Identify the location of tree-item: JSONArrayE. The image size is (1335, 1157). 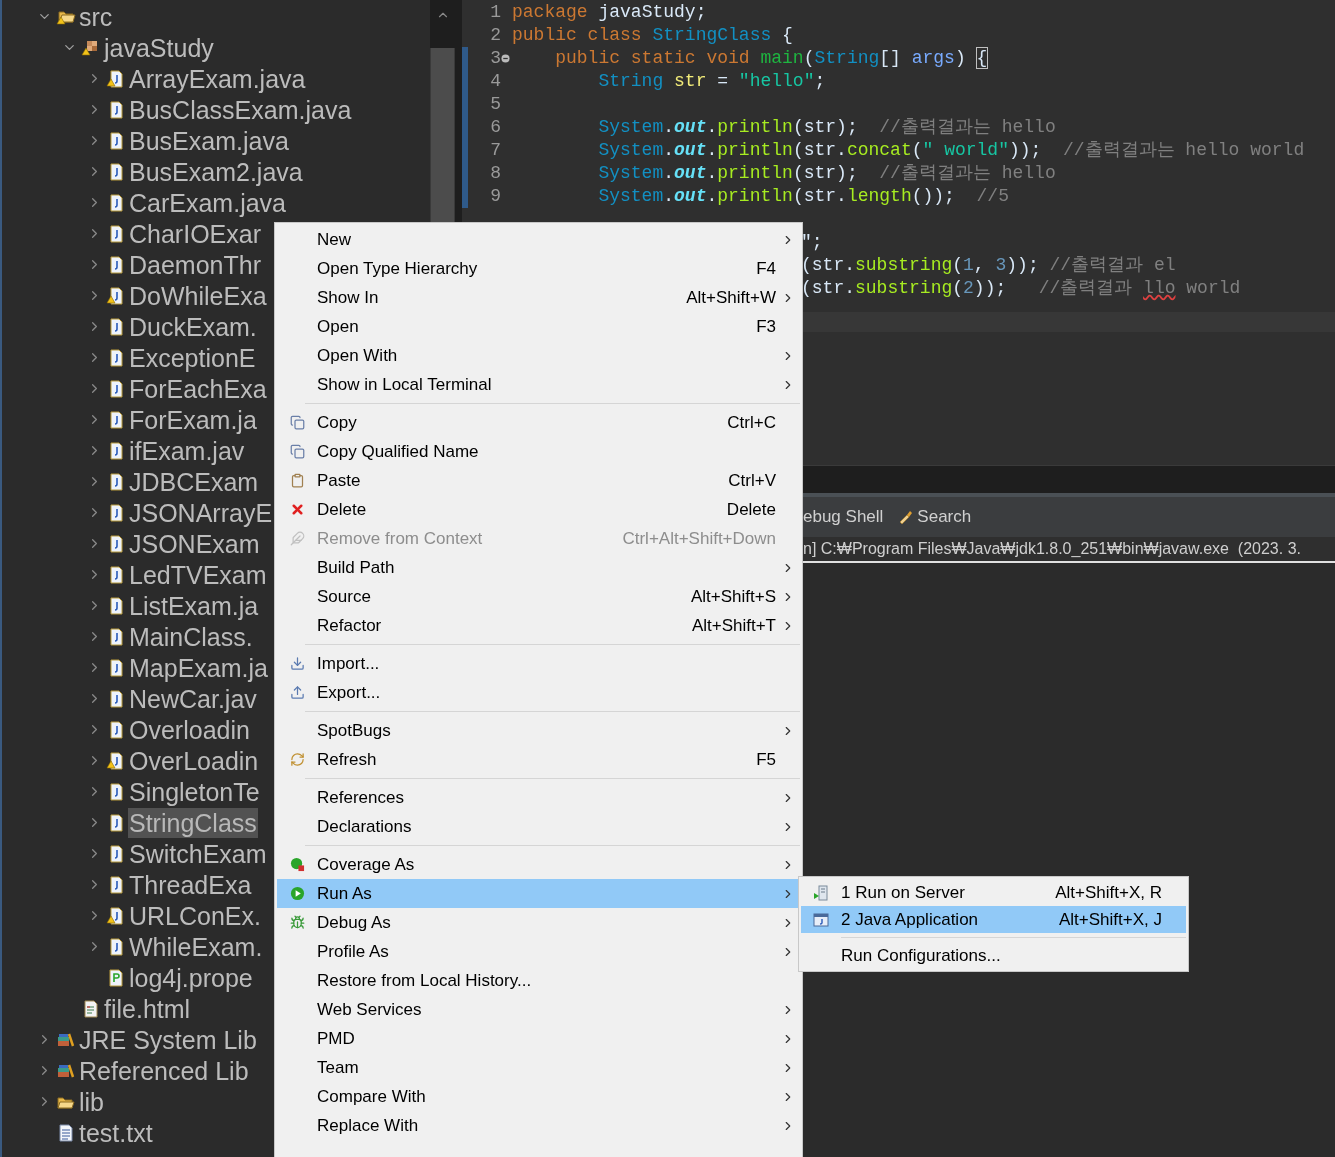
(201, 512).